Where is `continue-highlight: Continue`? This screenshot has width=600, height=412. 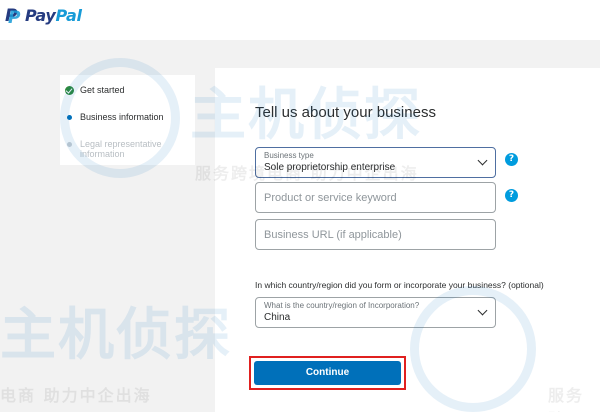 continue-highlight: Continue is located at coordinates (327, 373).